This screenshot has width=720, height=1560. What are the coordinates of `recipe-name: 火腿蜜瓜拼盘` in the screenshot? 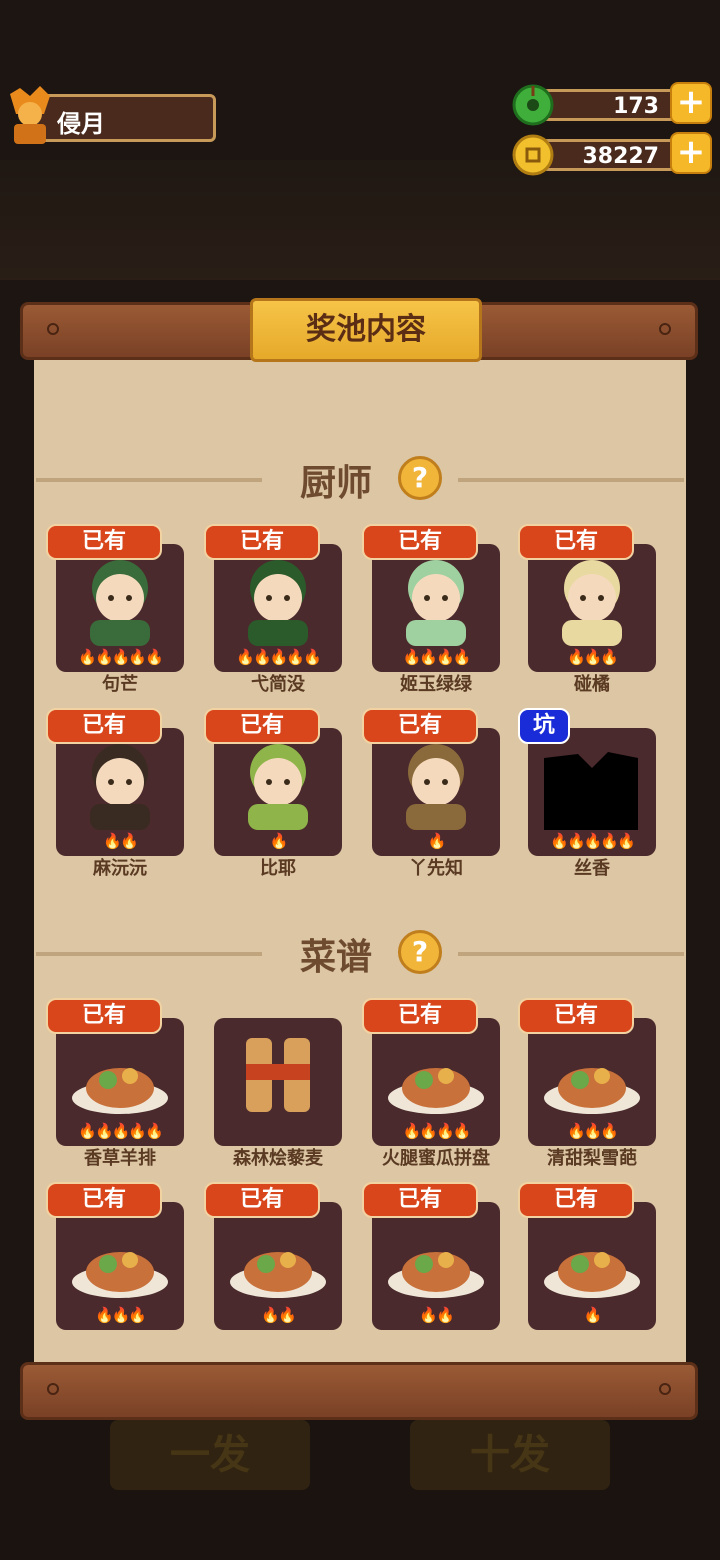 It's located at (436, 1158).